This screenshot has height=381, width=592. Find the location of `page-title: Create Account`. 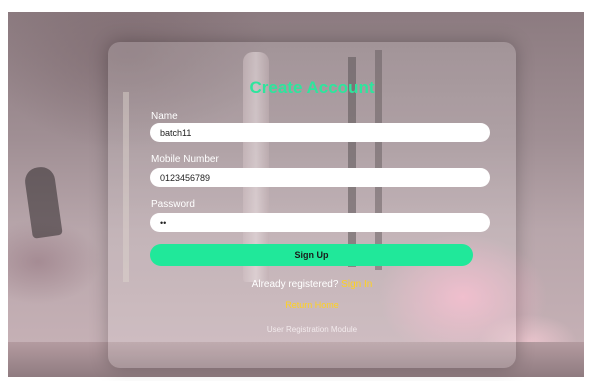

page-title: Create Account is located at coordinates (312, 87).